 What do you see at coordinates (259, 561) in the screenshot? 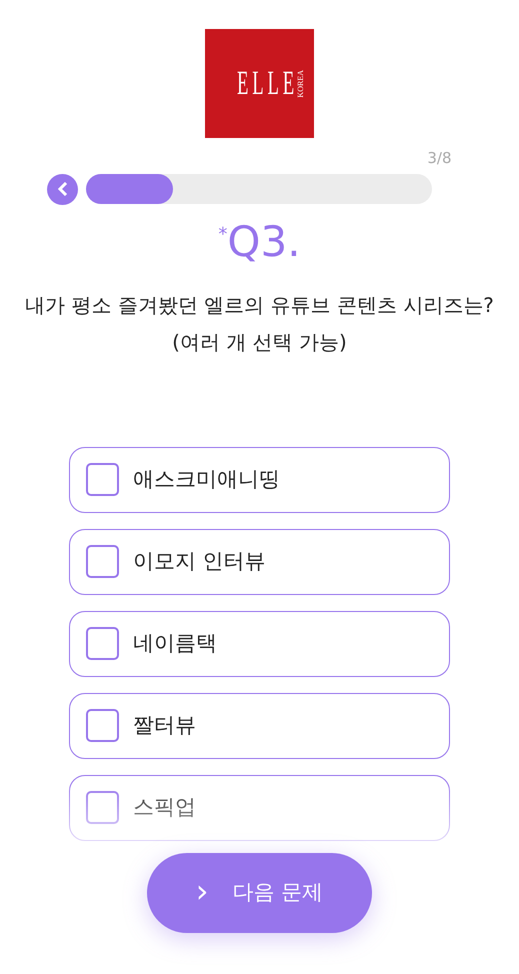
I see `option-button: 이모지 인터뷰` at bounding box center [259, 561].